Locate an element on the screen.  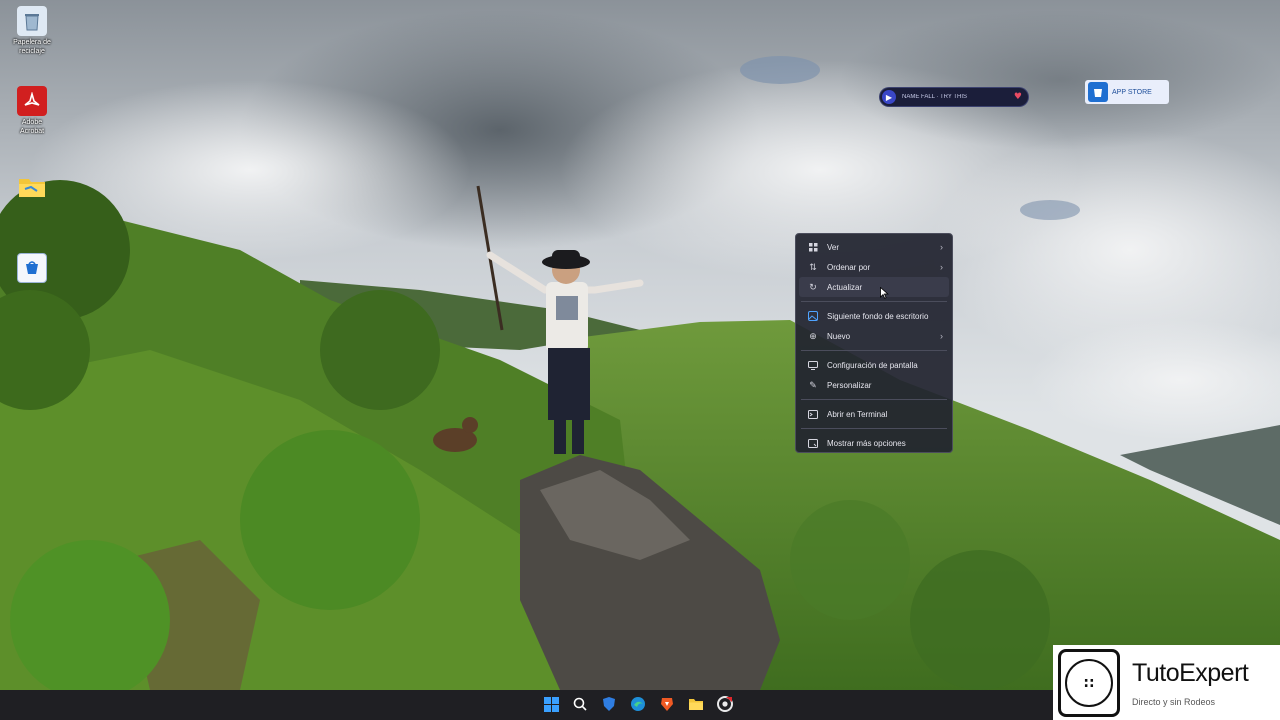
taskbar is located at coordinates (526, 705).